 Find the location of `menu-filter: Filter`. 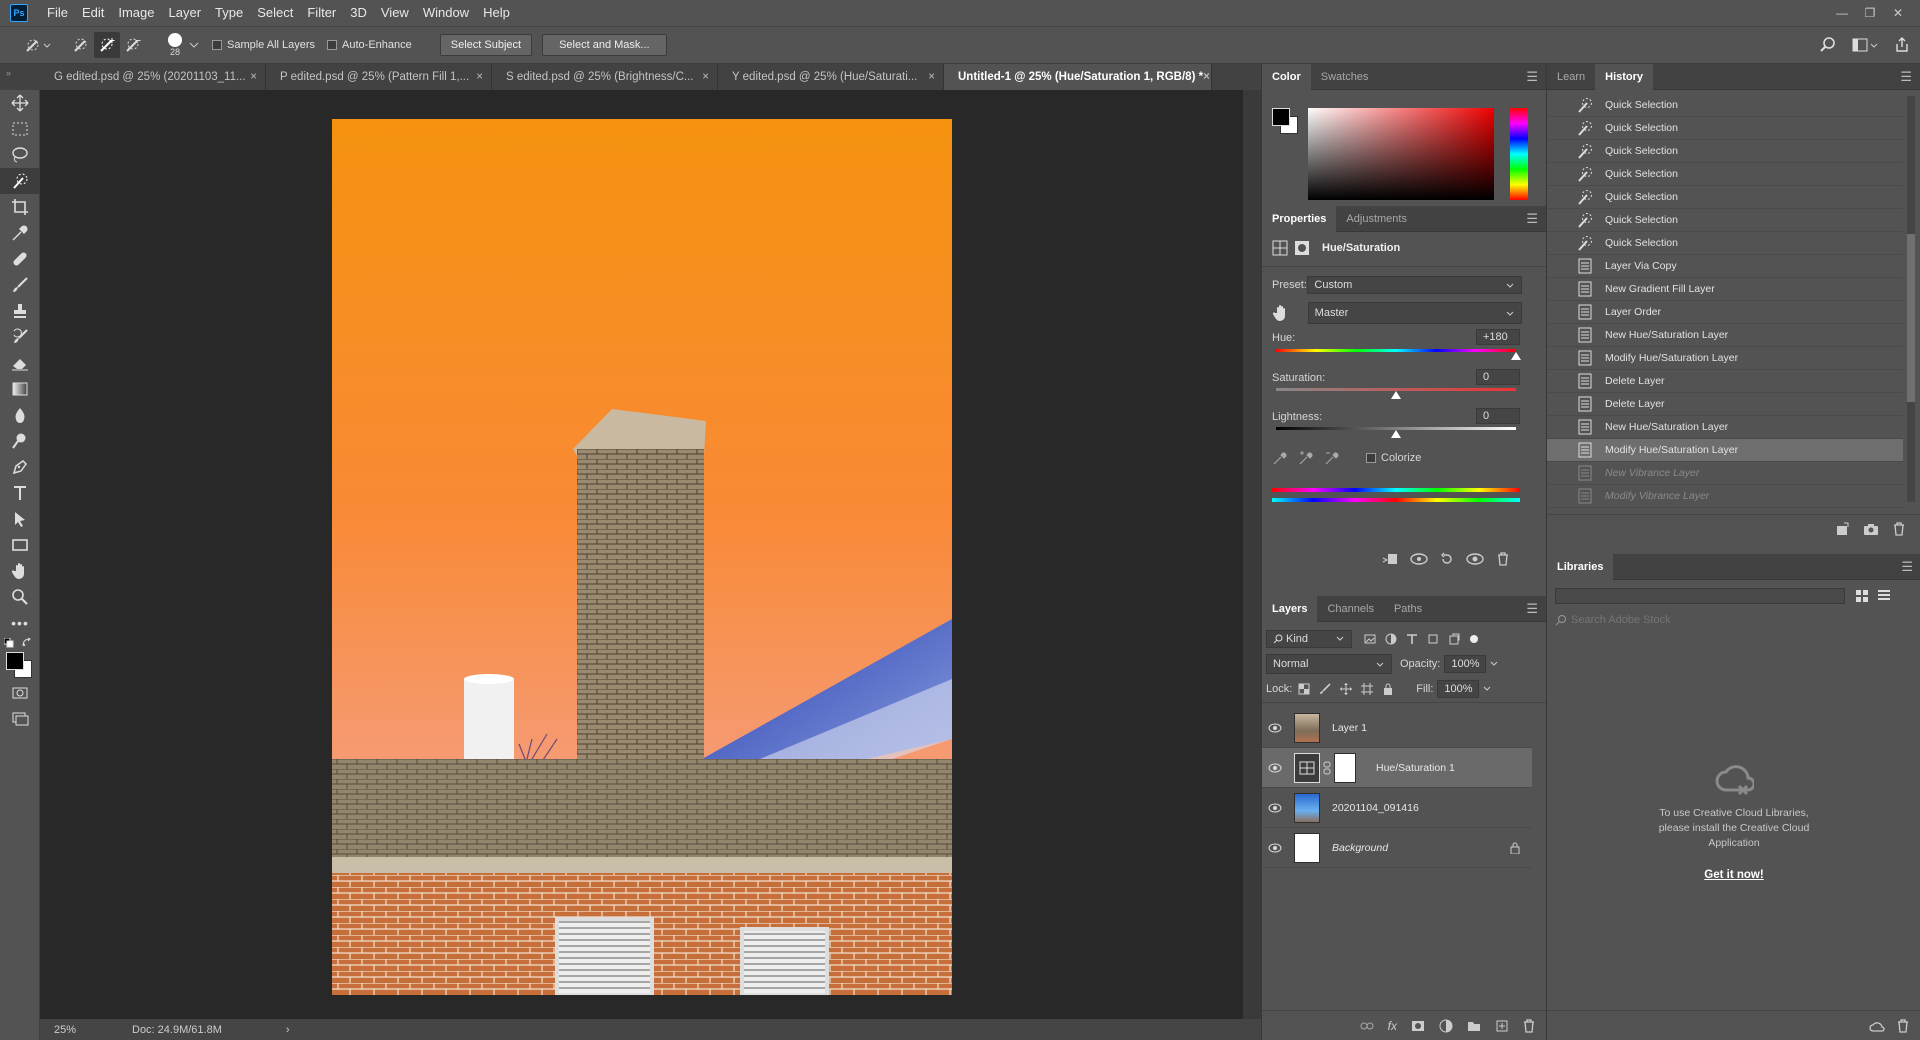

menu-filter: Filter is located at coordinates (321, 13).